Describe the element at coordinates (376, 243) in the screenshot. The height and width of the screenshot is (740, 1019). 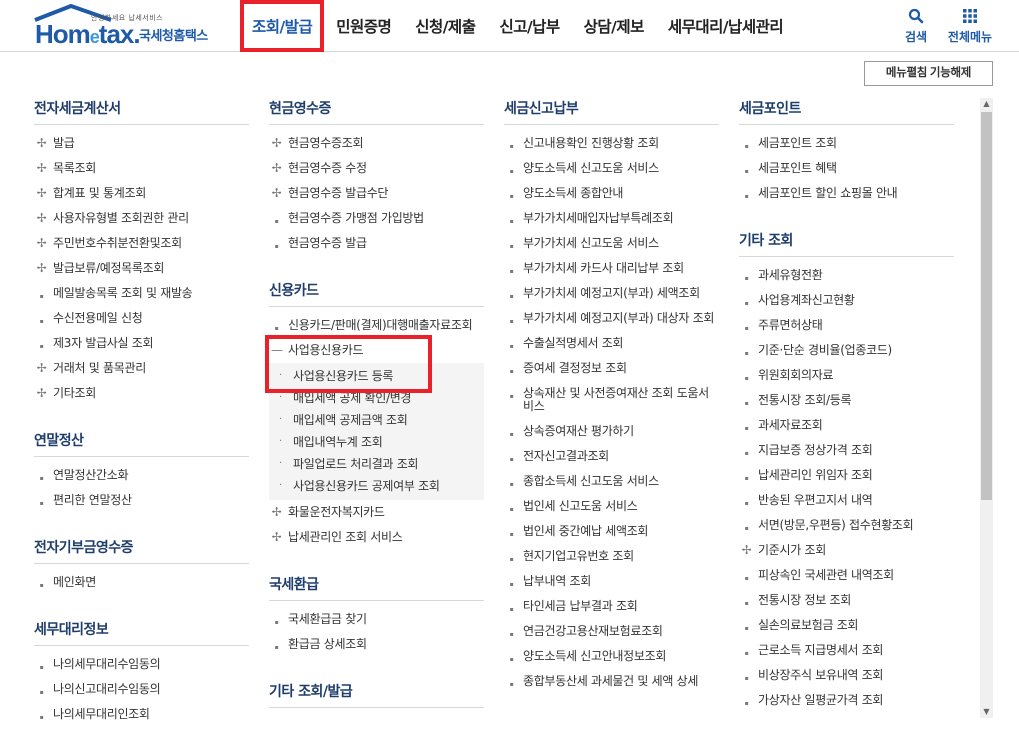
I see `menu-item: ▪ 현금영수증 발급` at that location.